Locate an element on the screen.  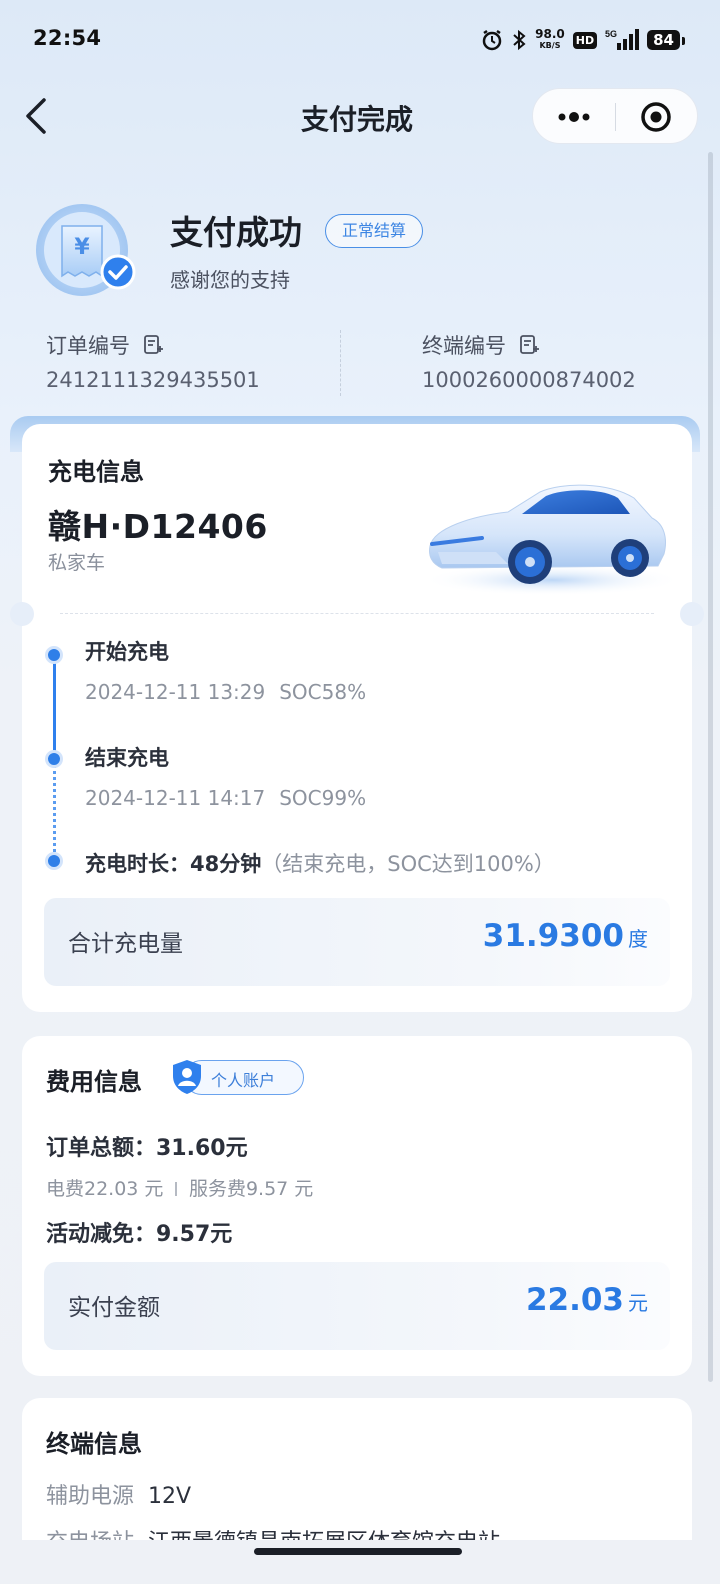
status-bar: 22:54 98.0 KB/S HD 5G 84 is located at coordinates (360, 40).